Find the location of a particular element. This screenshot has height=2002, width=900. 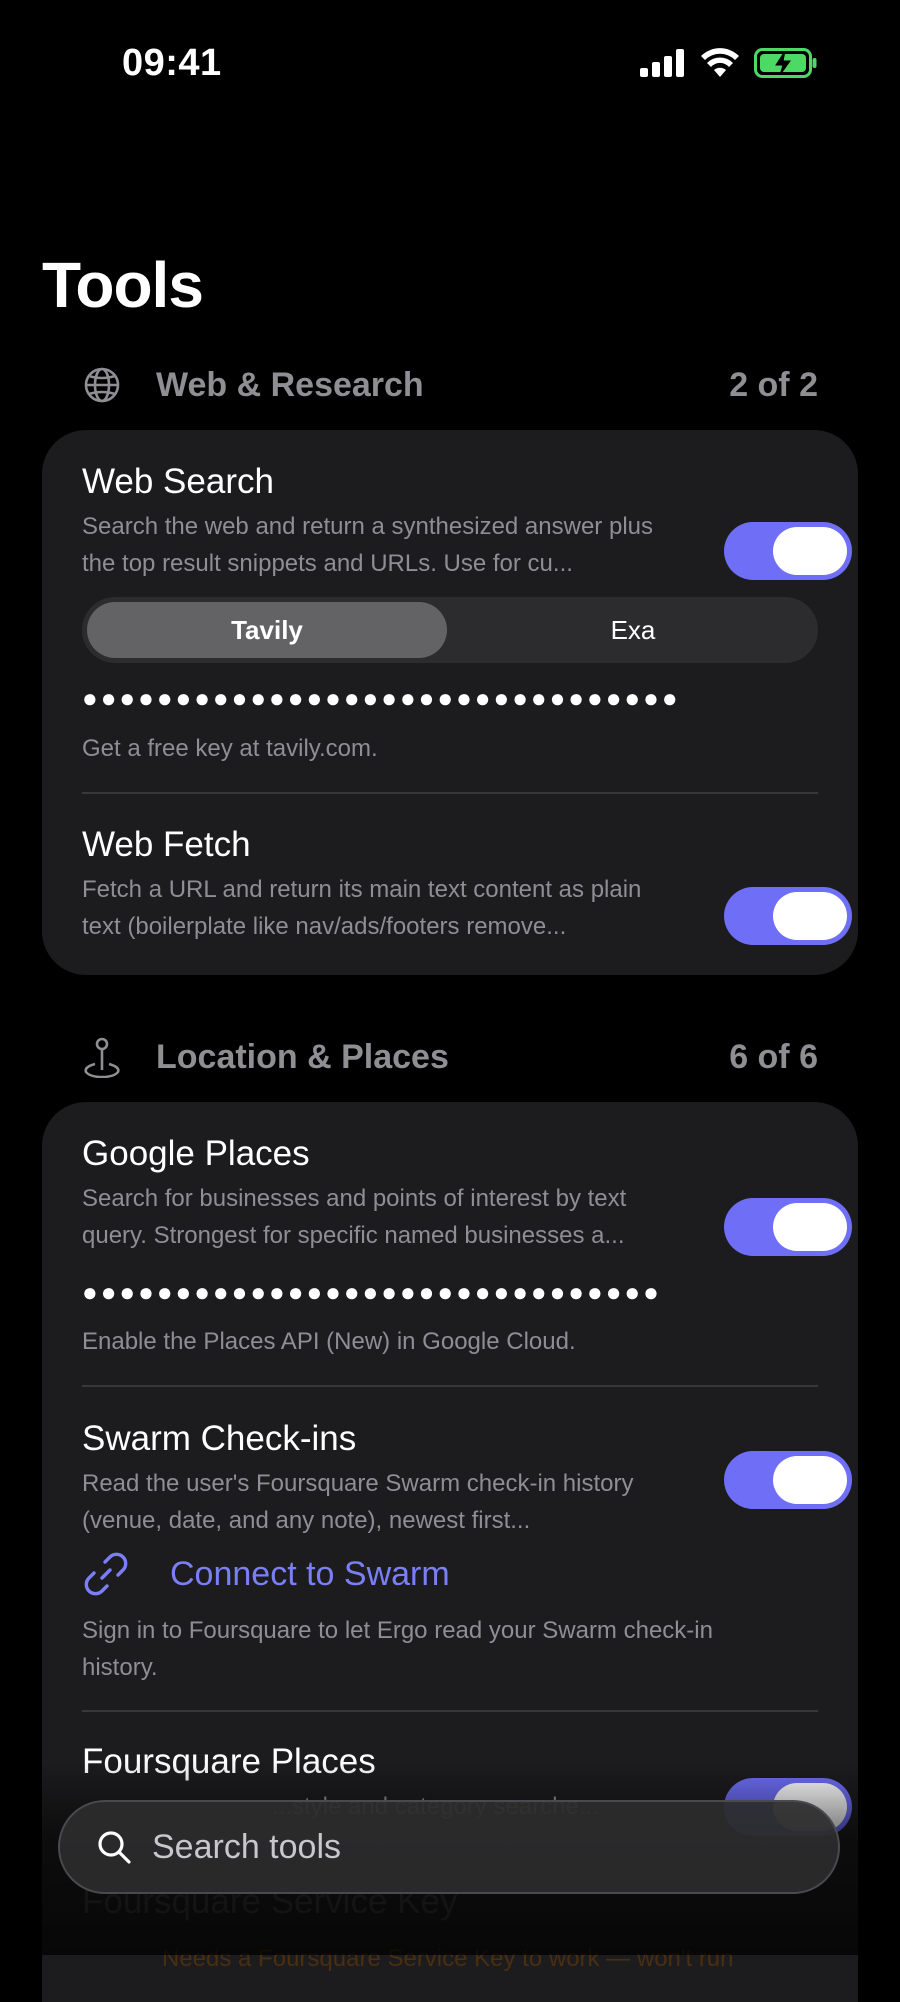

page-title: Tools is located at coordinates (123, 285).